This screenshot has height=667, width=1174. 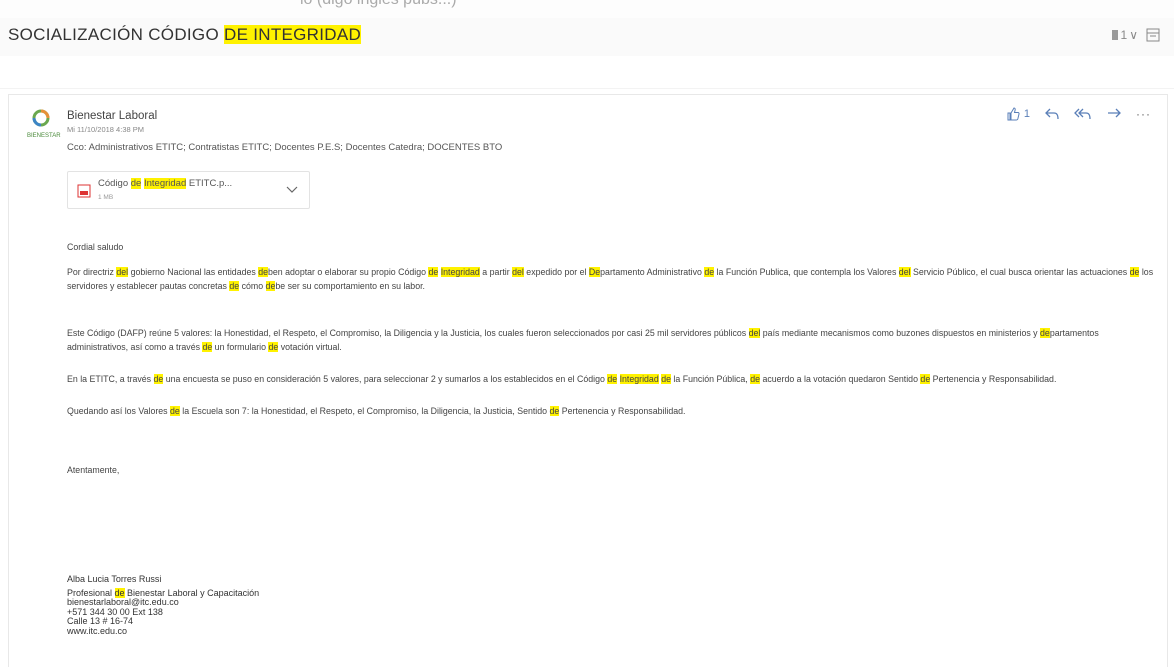 What do you see at coordinates (114, 183) in the screenshot?
I see `attachment-name-part: Código` at bounding box center [114, 183].